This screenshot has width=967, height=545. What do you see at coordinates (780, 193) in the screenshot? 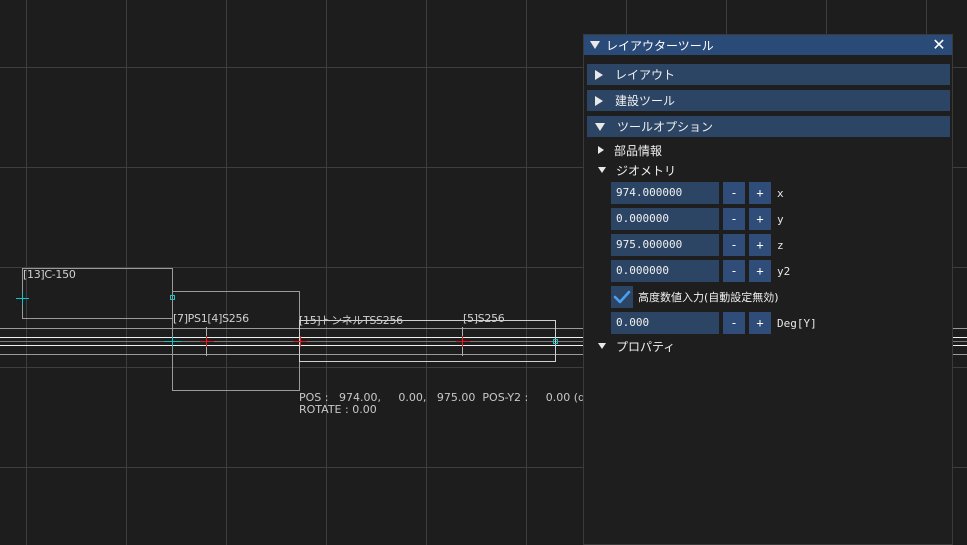
I see `x-axis-label: x` at bounding box center [780, 193].